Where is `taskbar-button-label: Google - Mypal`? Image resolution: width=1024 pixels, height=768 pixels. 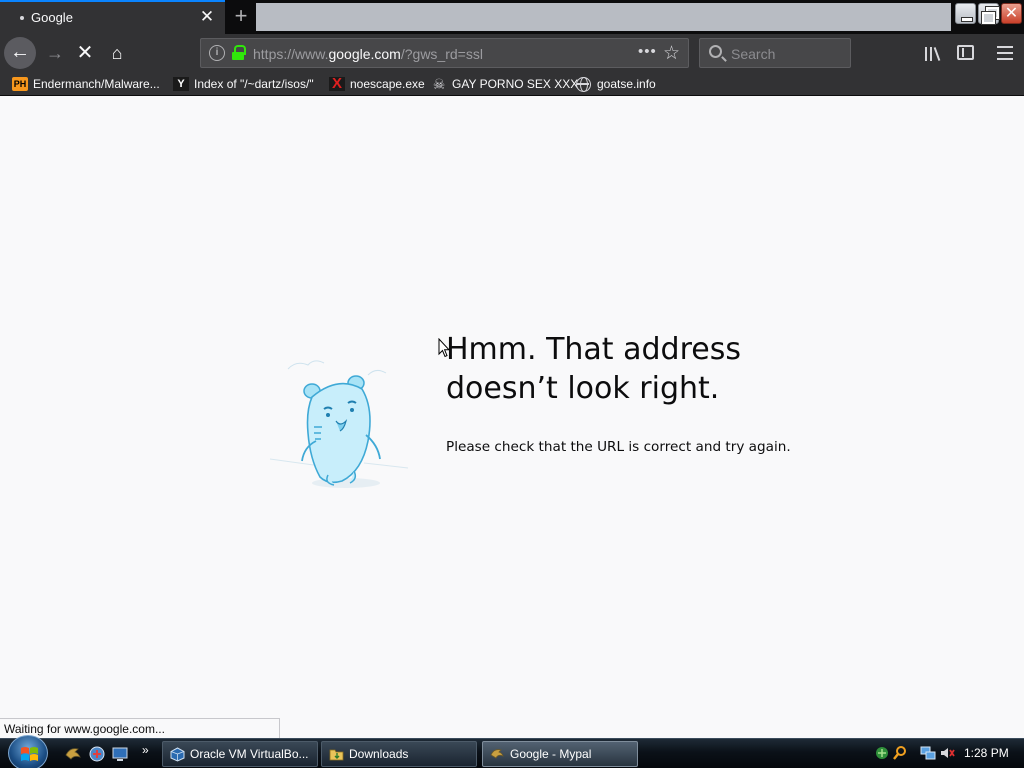 taskbar-button-label: Google - Mypal is located at coordinates (551, 754).